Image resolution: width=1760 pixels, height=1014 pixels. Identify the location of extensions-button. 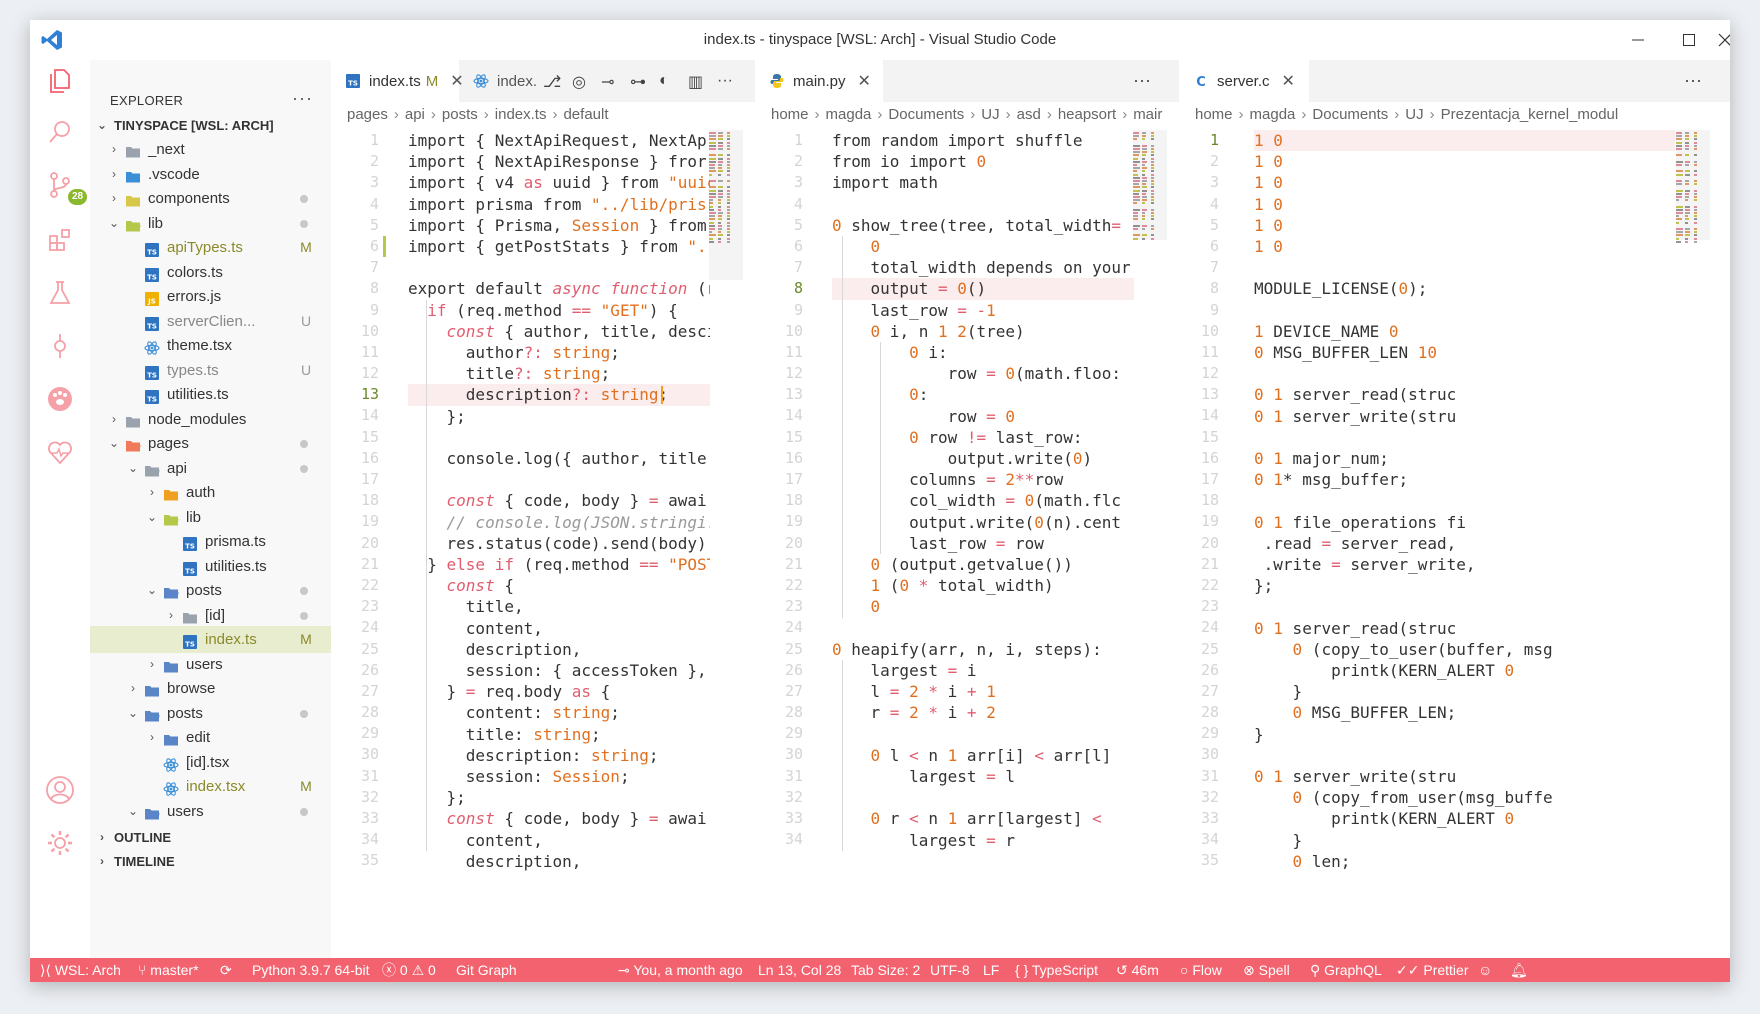
(60, 240).